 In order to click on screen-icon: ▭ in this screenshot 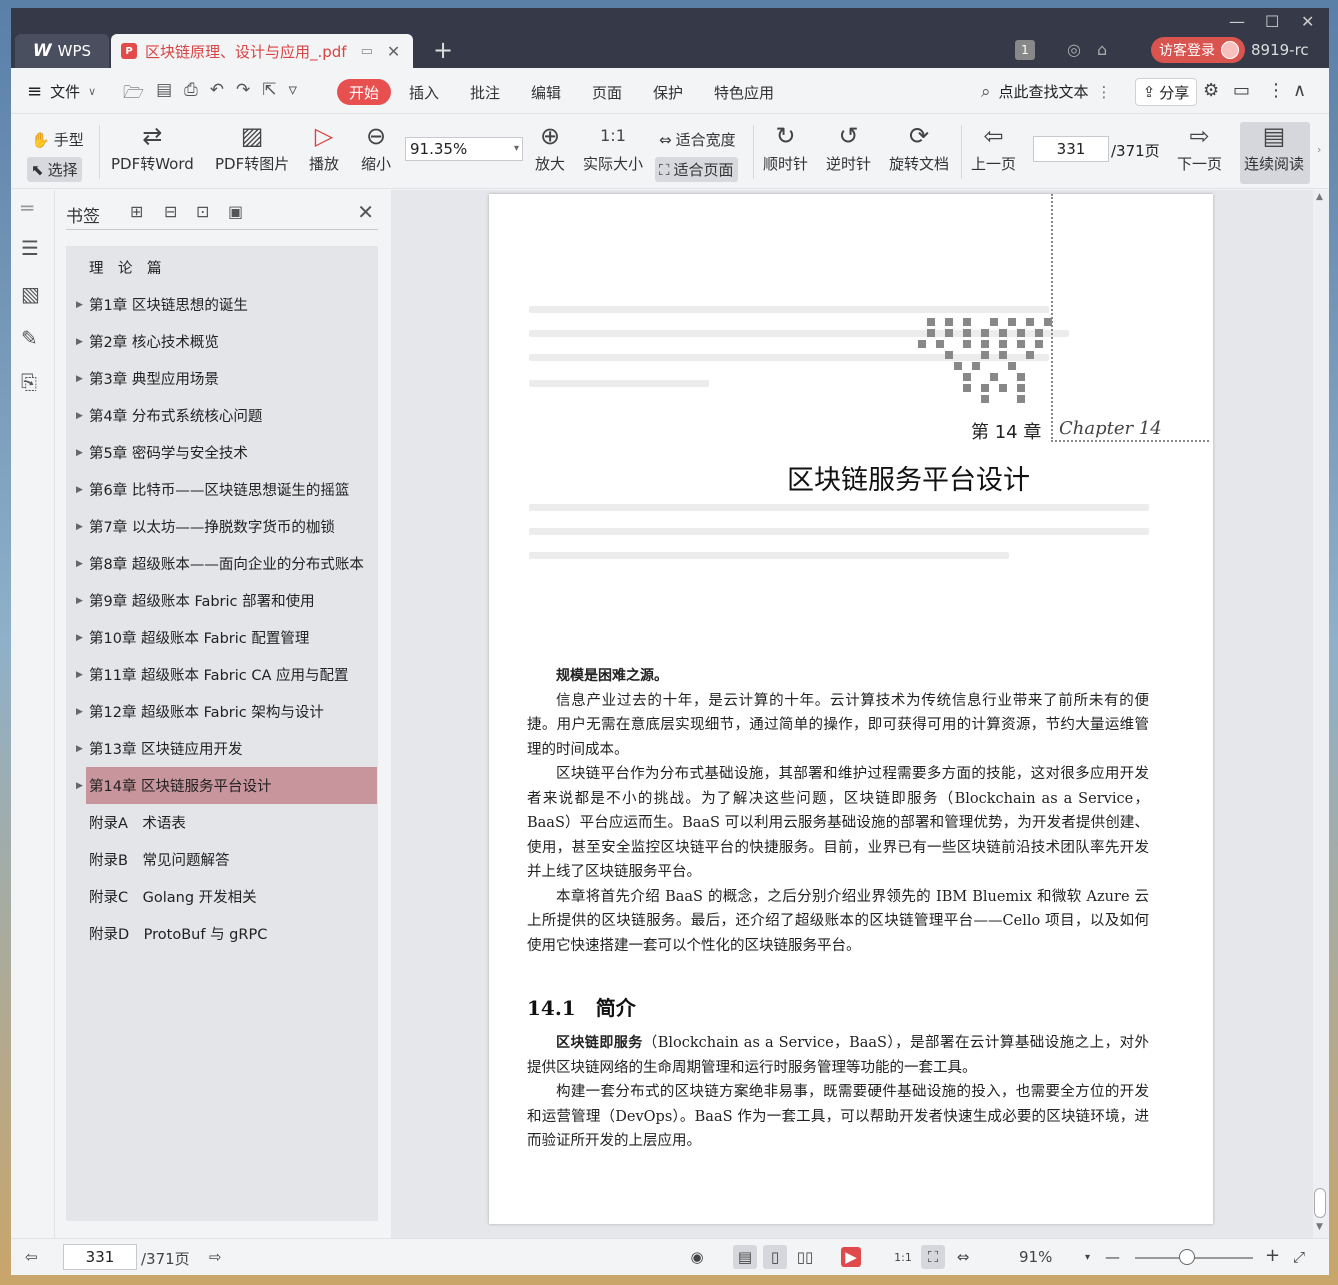, I will do `click(367, 51)`.